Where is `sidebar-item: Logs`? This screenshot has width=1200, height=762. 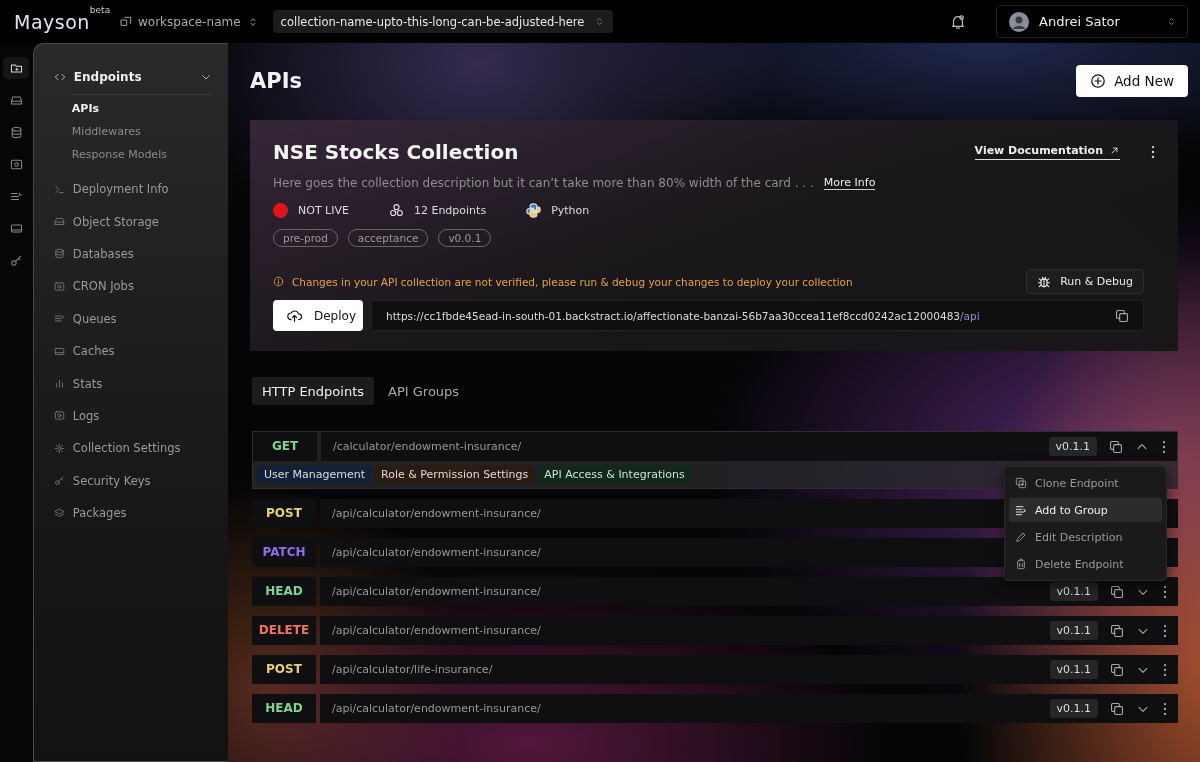
sidebar-item: Logs is located at coordinates (132, 416).